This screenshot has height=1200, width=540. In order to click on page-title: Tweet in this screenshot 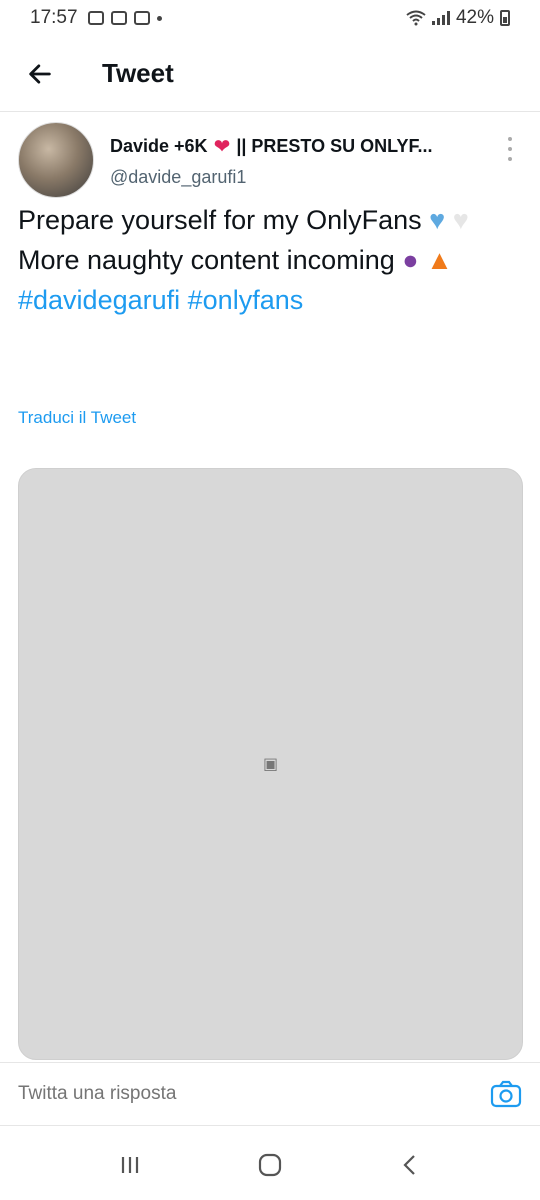, I will do `click(138, 73)`.